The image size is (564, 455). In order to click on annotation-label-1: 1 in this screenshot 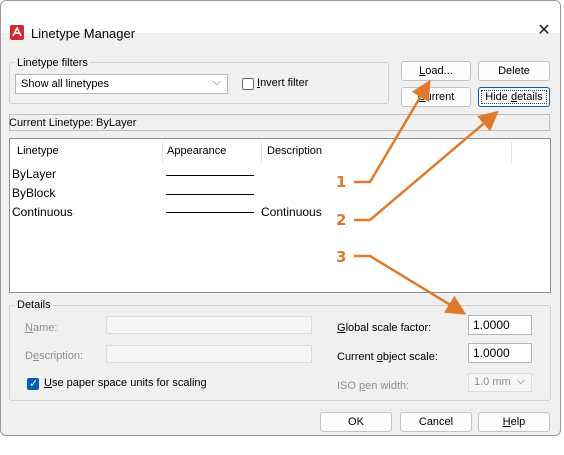, I will do `click(341, 182)`.